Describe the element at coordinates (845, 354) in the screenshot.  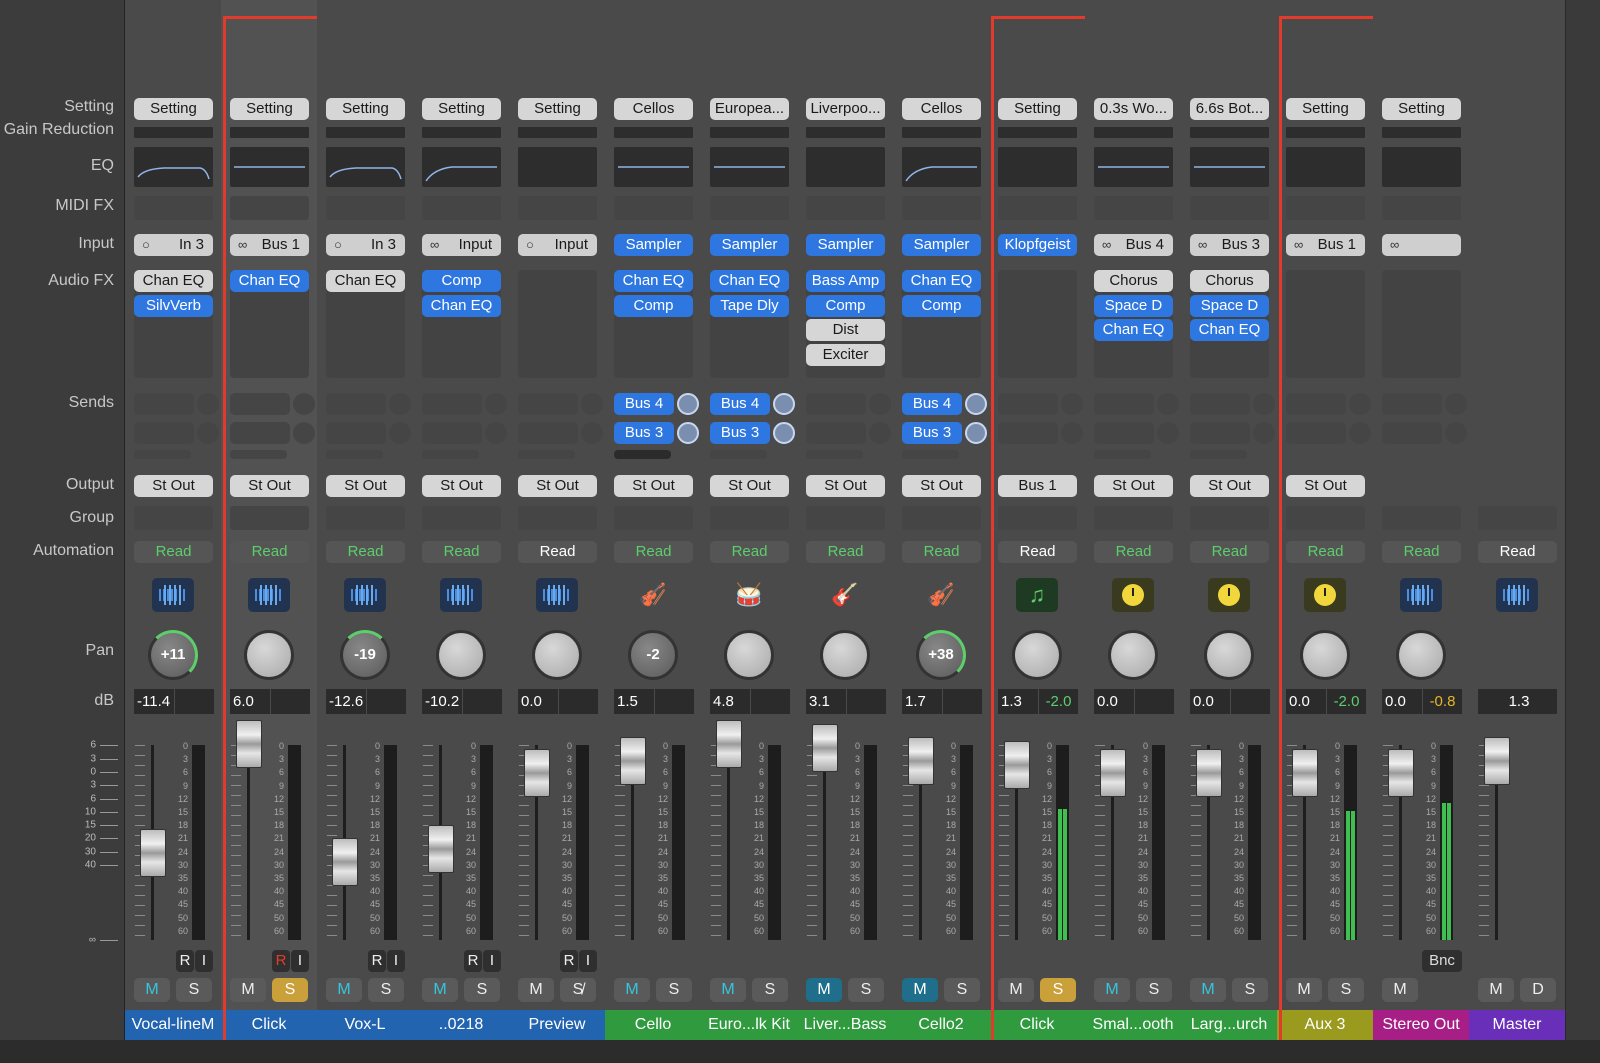
I see `audio-fx-plugin: Exciter` at that location.